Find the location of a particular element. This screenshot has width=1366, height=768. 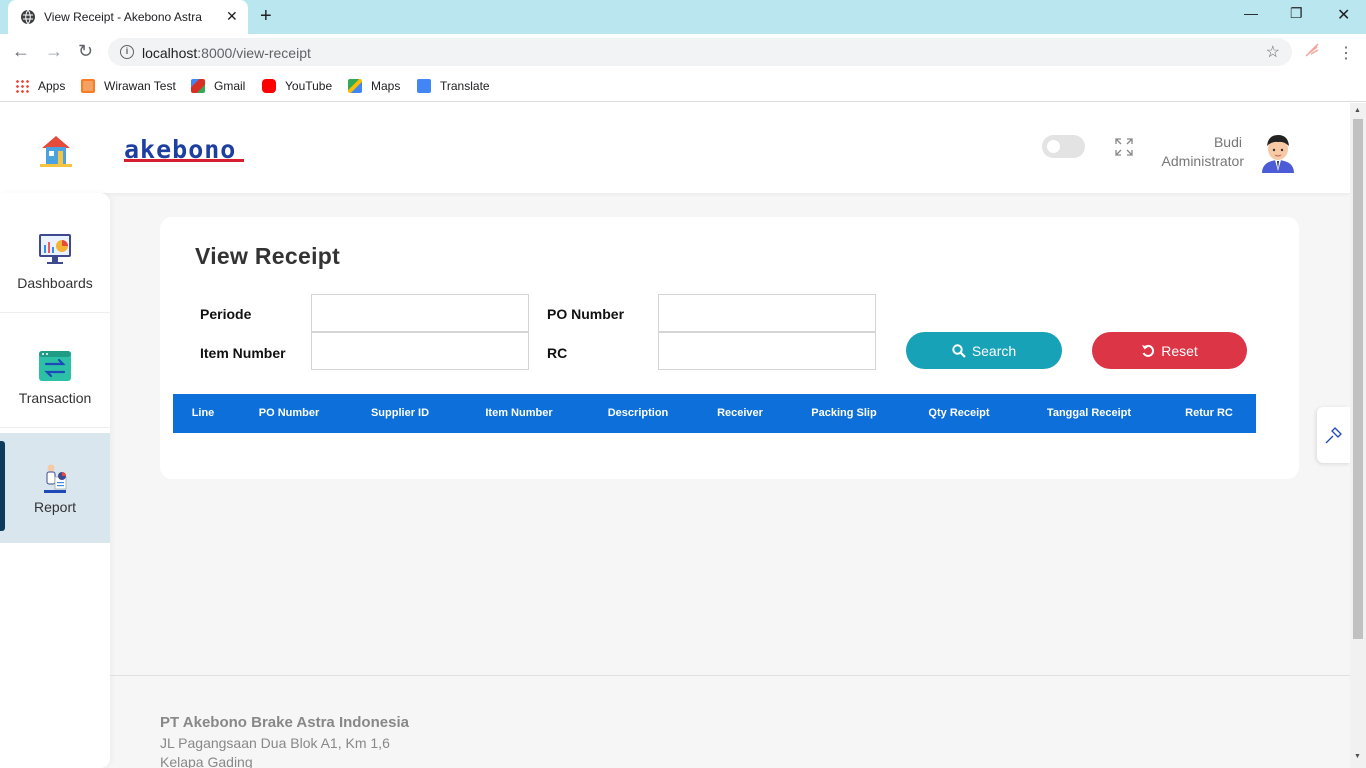

sidebar-item-report: Report is located at coordinates (55, 488).